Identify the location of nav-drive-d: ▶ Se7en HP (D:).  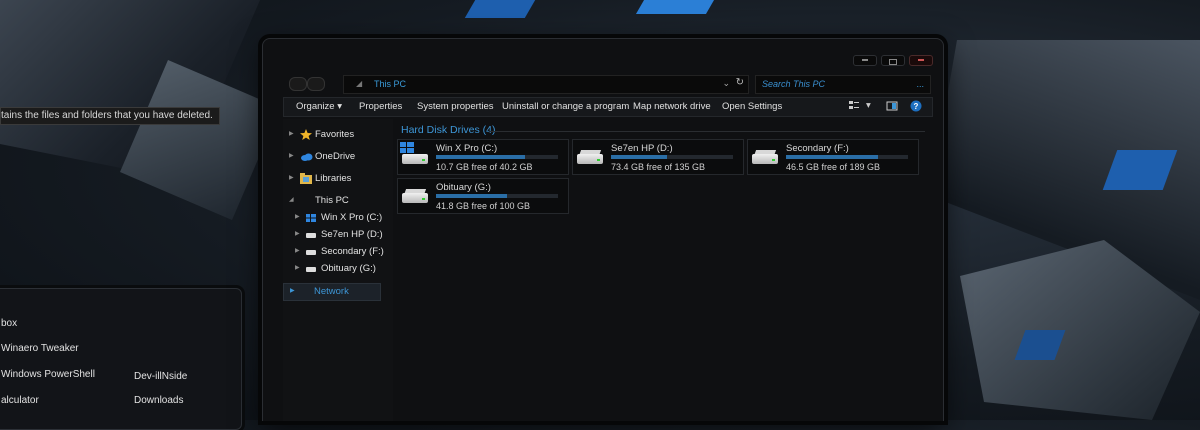
(339, 235).